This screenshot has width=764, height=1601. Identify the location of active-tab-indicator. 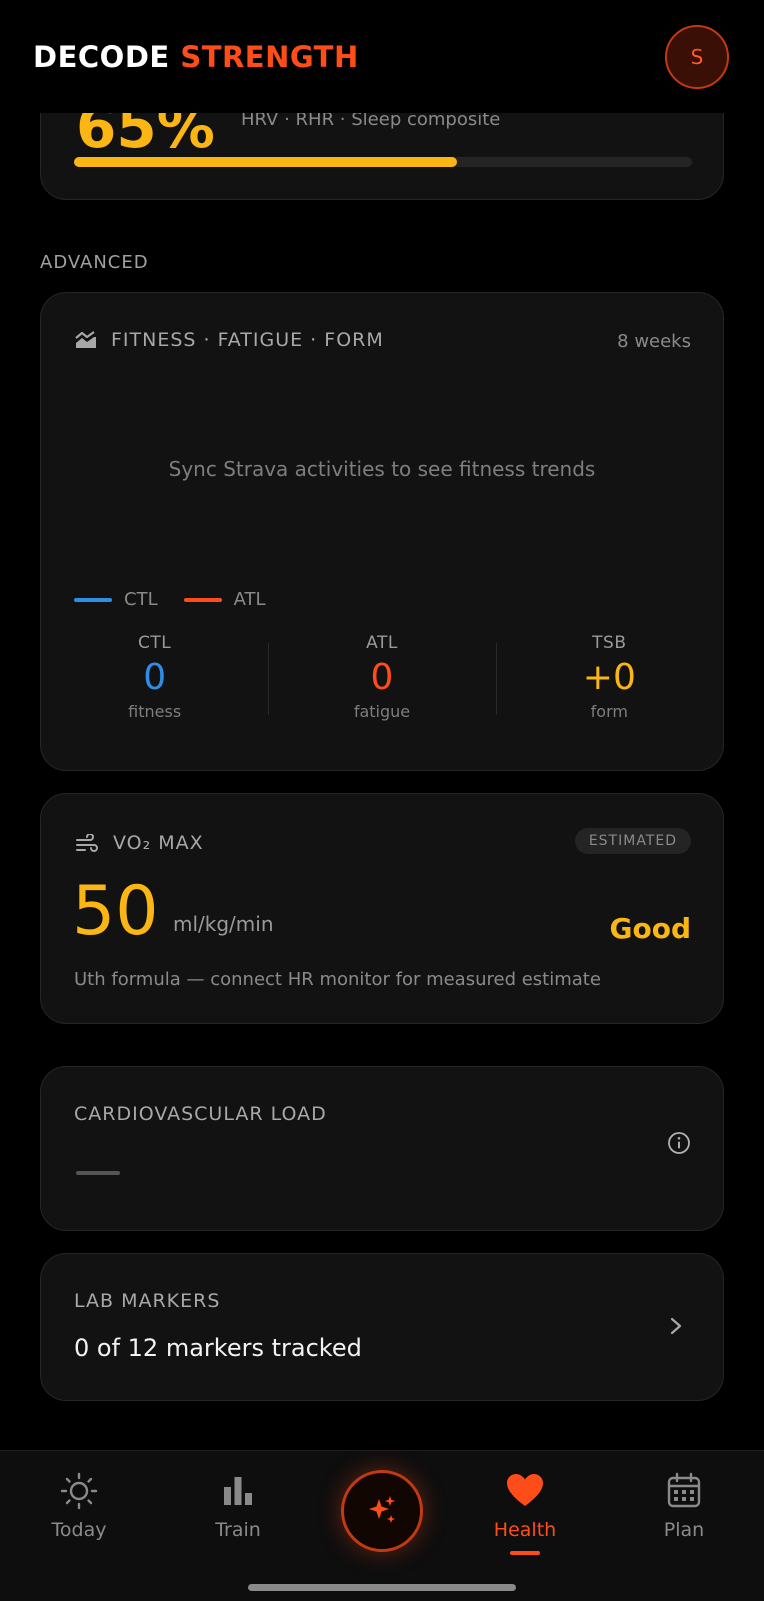
(525, 1553).